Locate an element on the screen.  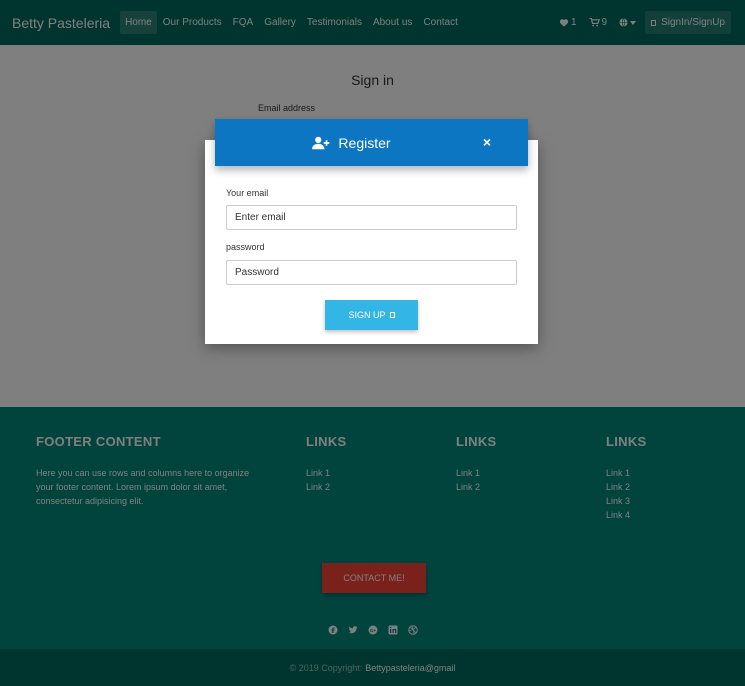
close-icon: × is located at coordinates (487, 142).